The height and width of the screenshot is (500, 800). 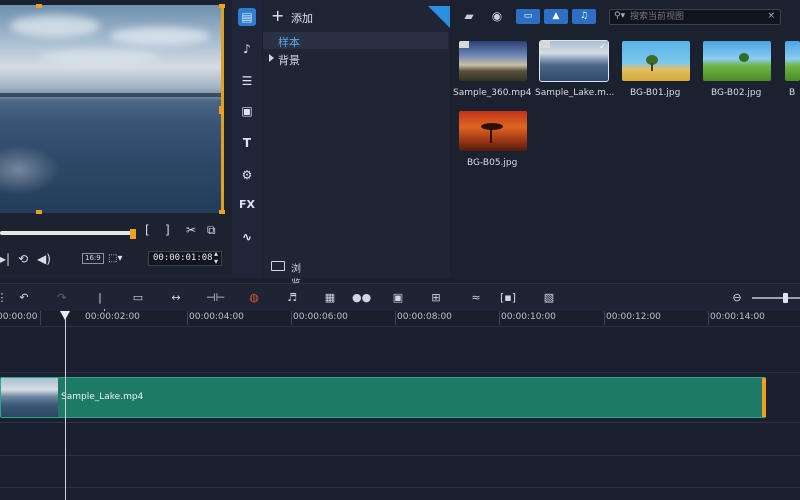 What do you see at coordinates (785, 298) in the screenshot?
I see `zoom-slider-knob` at bounding box center [785, 298].